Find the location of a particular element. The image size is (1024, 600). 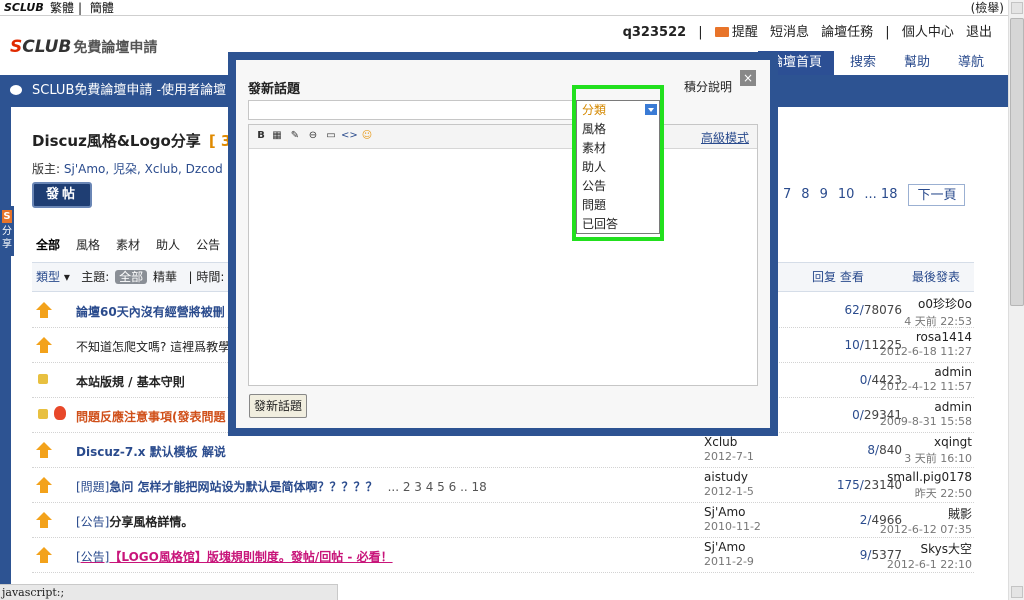

thread-title: Discuz-7.x 默认模板 解说 is located at coordinates (151, 451).